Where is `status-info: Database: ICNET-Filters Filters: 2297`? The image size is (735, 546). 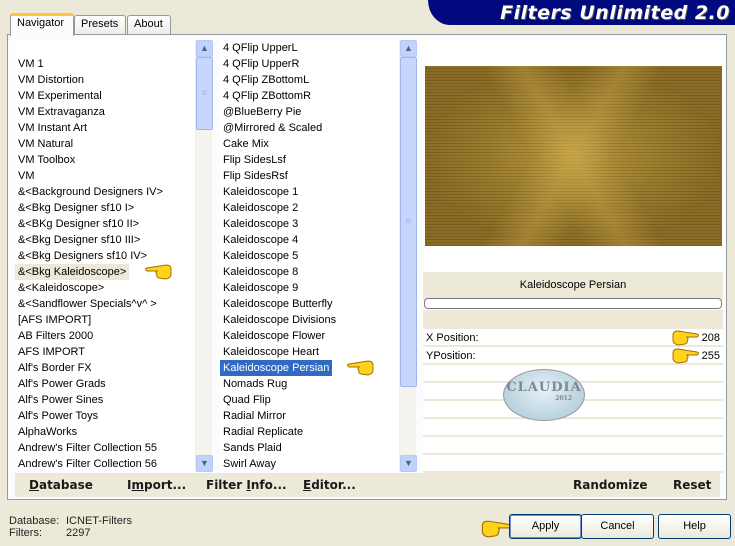 status-info: Database: ICNET-Filters Filters: 2297 is located at coordinates (70, 527).